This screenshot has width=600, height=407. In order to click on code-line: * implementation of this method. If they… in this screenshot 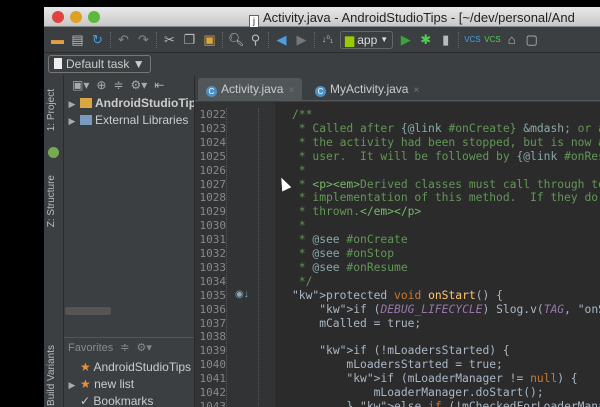, I will do `click(446, 198)`.